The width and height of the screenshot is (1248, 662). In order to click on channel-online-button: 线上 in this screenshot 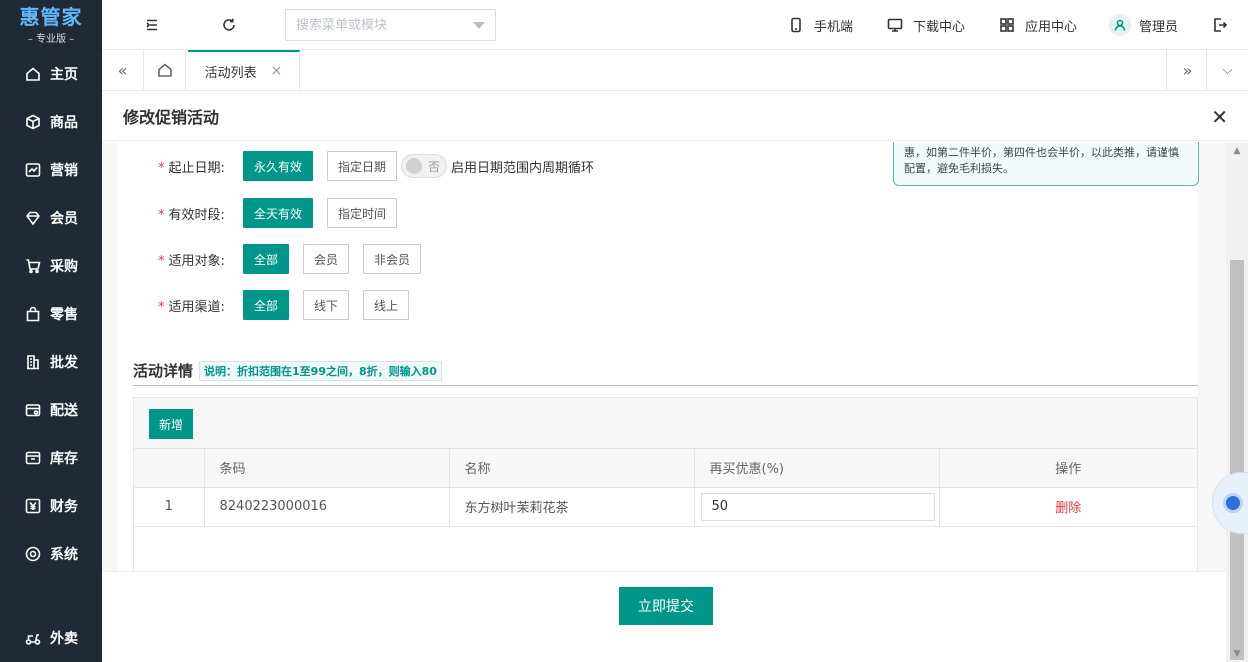, I will do `click(386, 305)`.